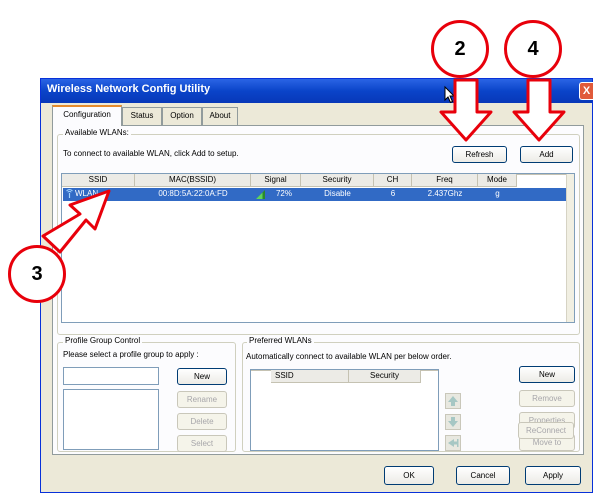 Image resolution: width=593 pixels, height=493 pixels. I want to click on callout-arrow-up-right-select, so click(76, 221).